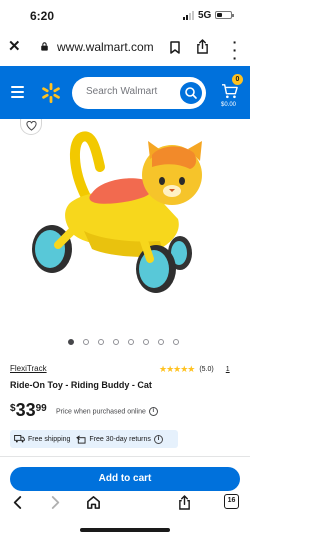 Image resolution: width=320 pixels, height=540 pixels. Describe the element at coordinates (42, 16) in the screenshot. I see `status-time: 6:20` at that location.